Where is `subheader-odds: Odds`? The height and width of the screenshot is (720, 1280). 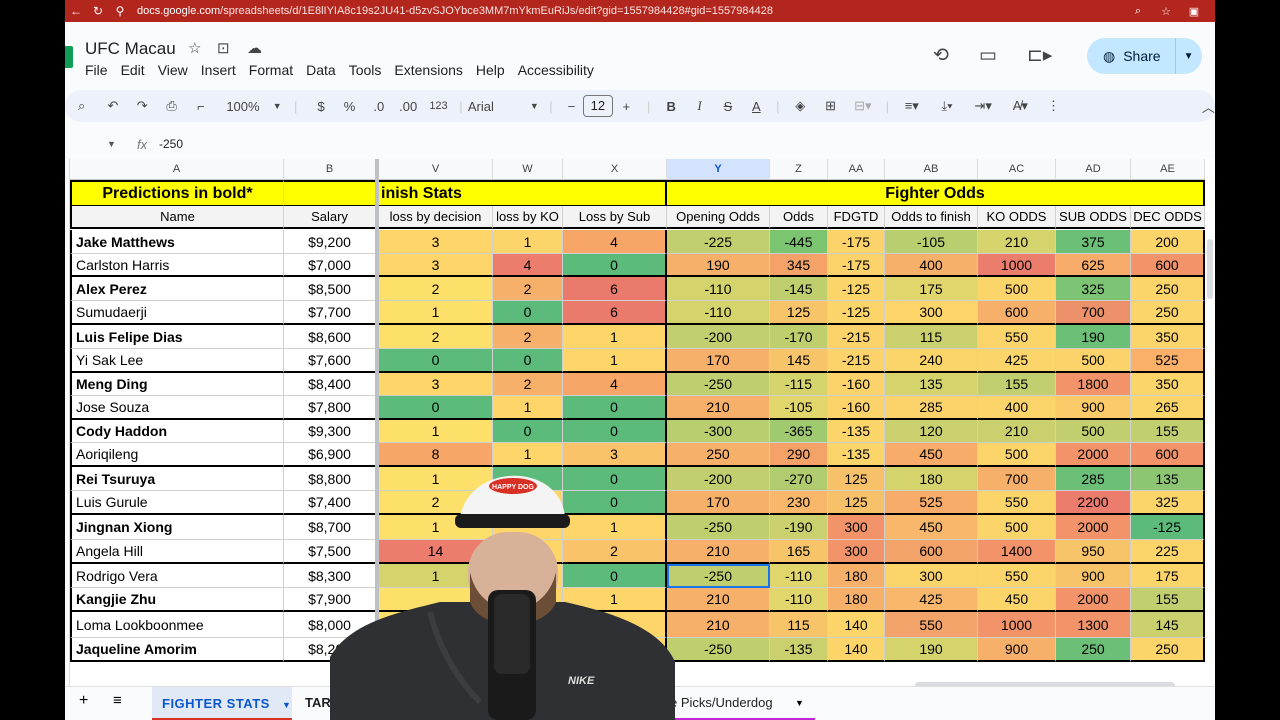 subheader-odds: Odds is located at coordinates (799, 217).